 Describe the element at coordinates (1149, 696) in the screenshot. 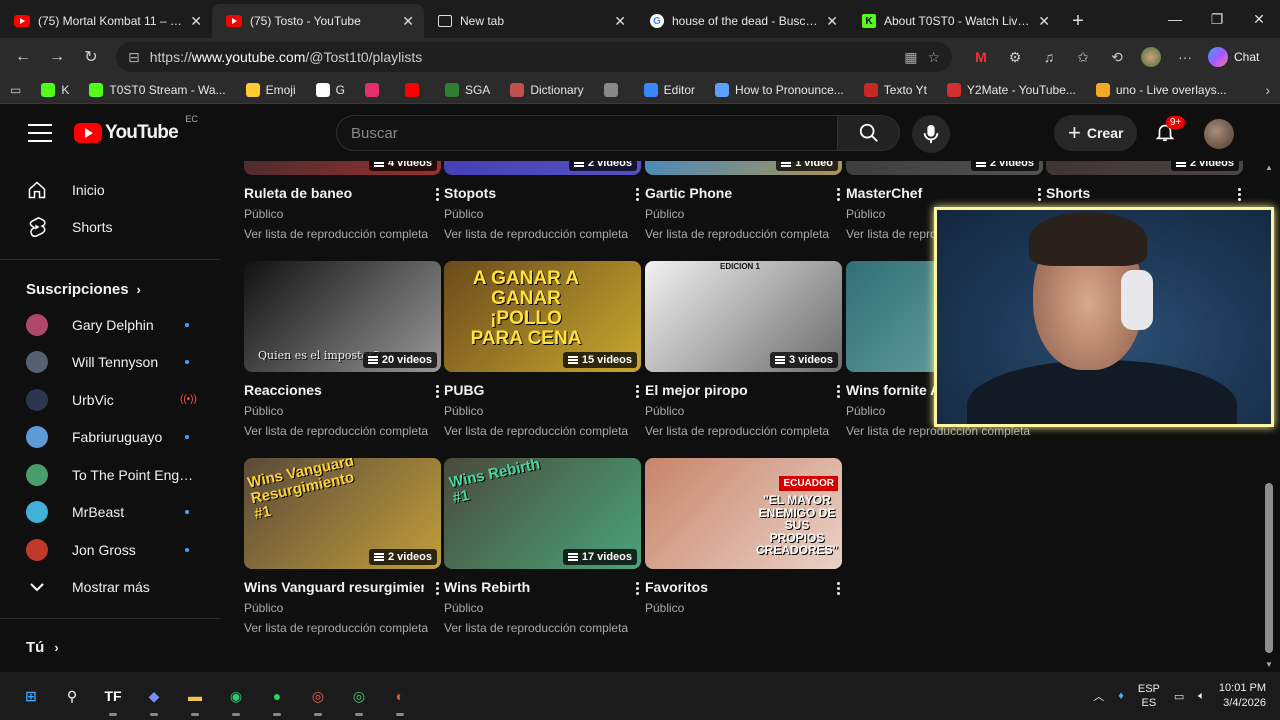

I see `language-indicator: ESP ES` at that location.